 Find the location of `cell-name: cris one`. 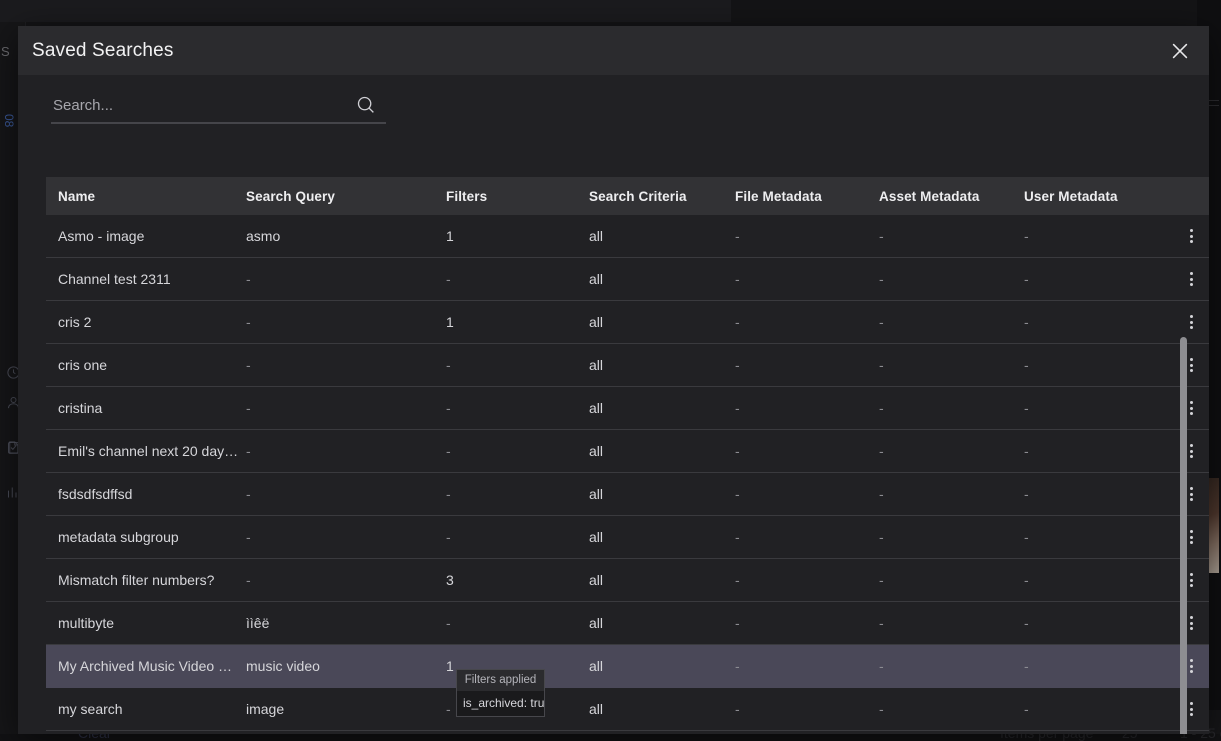

cell-name: cris one is located at coordinates (146, 365).